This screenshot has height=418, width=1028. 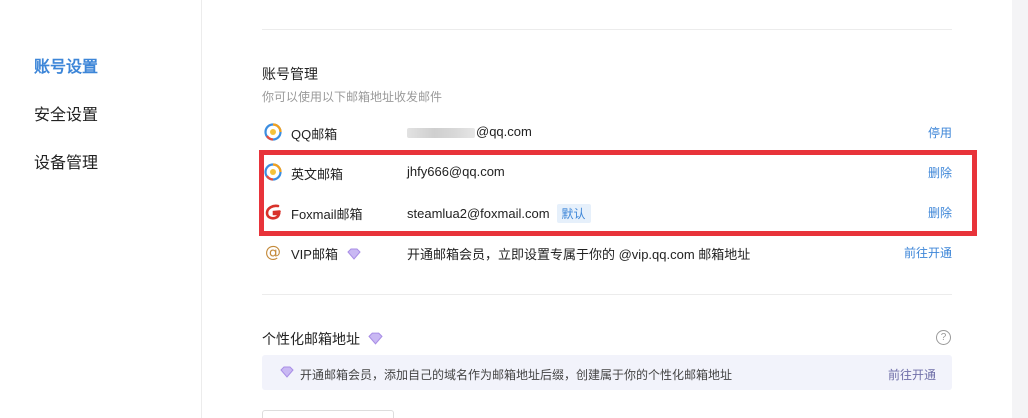 What do you see at coordinates (66, 113) in the screenshot?
I see `sidebar-item-security-settings: 安全设置` at bounding box center [66, 113].